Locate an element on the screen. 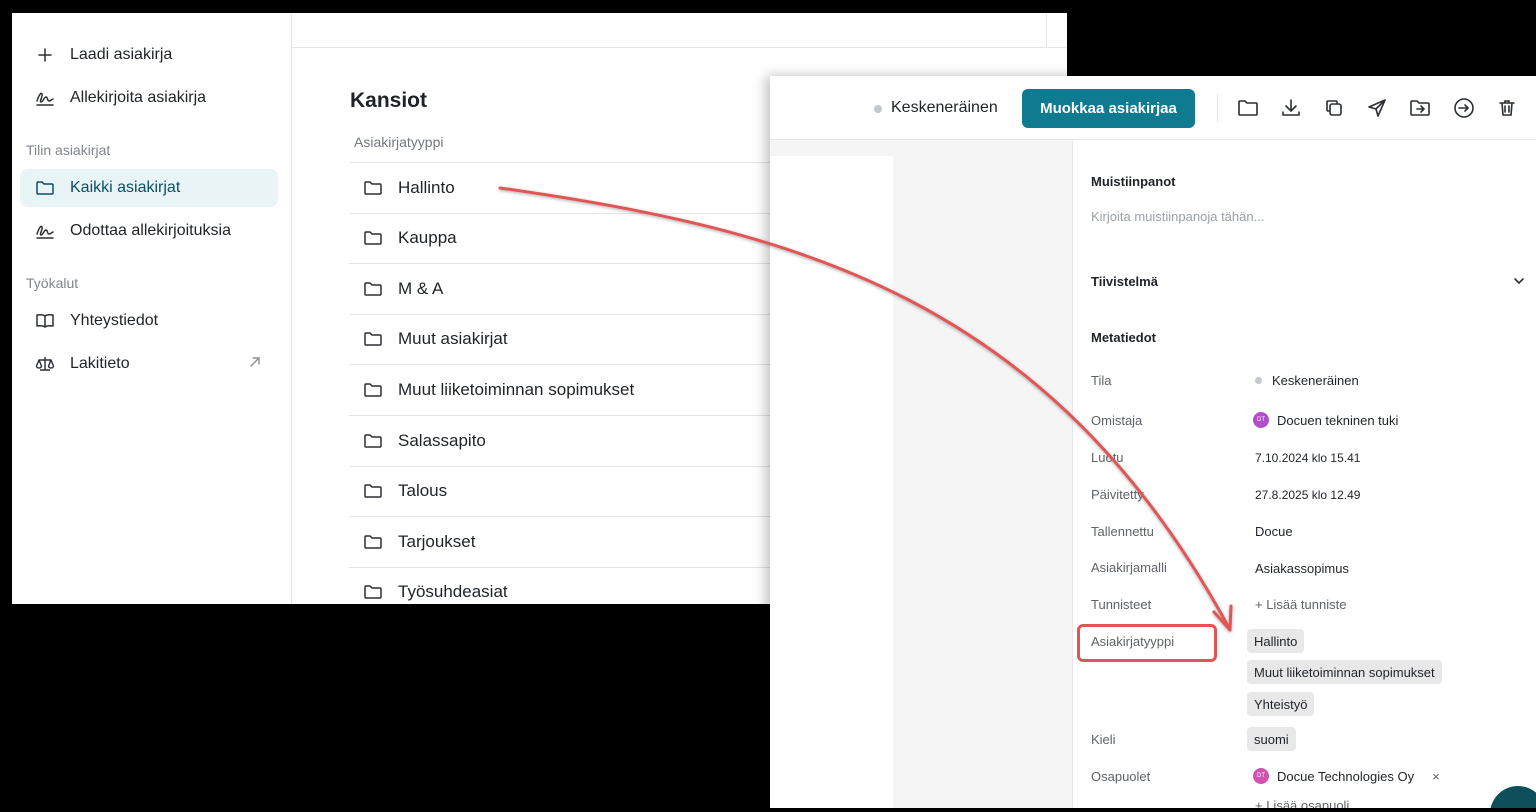 Image resolution: width=1536 pixels, height=812 pixels. page-title: Kansiot is located at coordinates (389, 100).